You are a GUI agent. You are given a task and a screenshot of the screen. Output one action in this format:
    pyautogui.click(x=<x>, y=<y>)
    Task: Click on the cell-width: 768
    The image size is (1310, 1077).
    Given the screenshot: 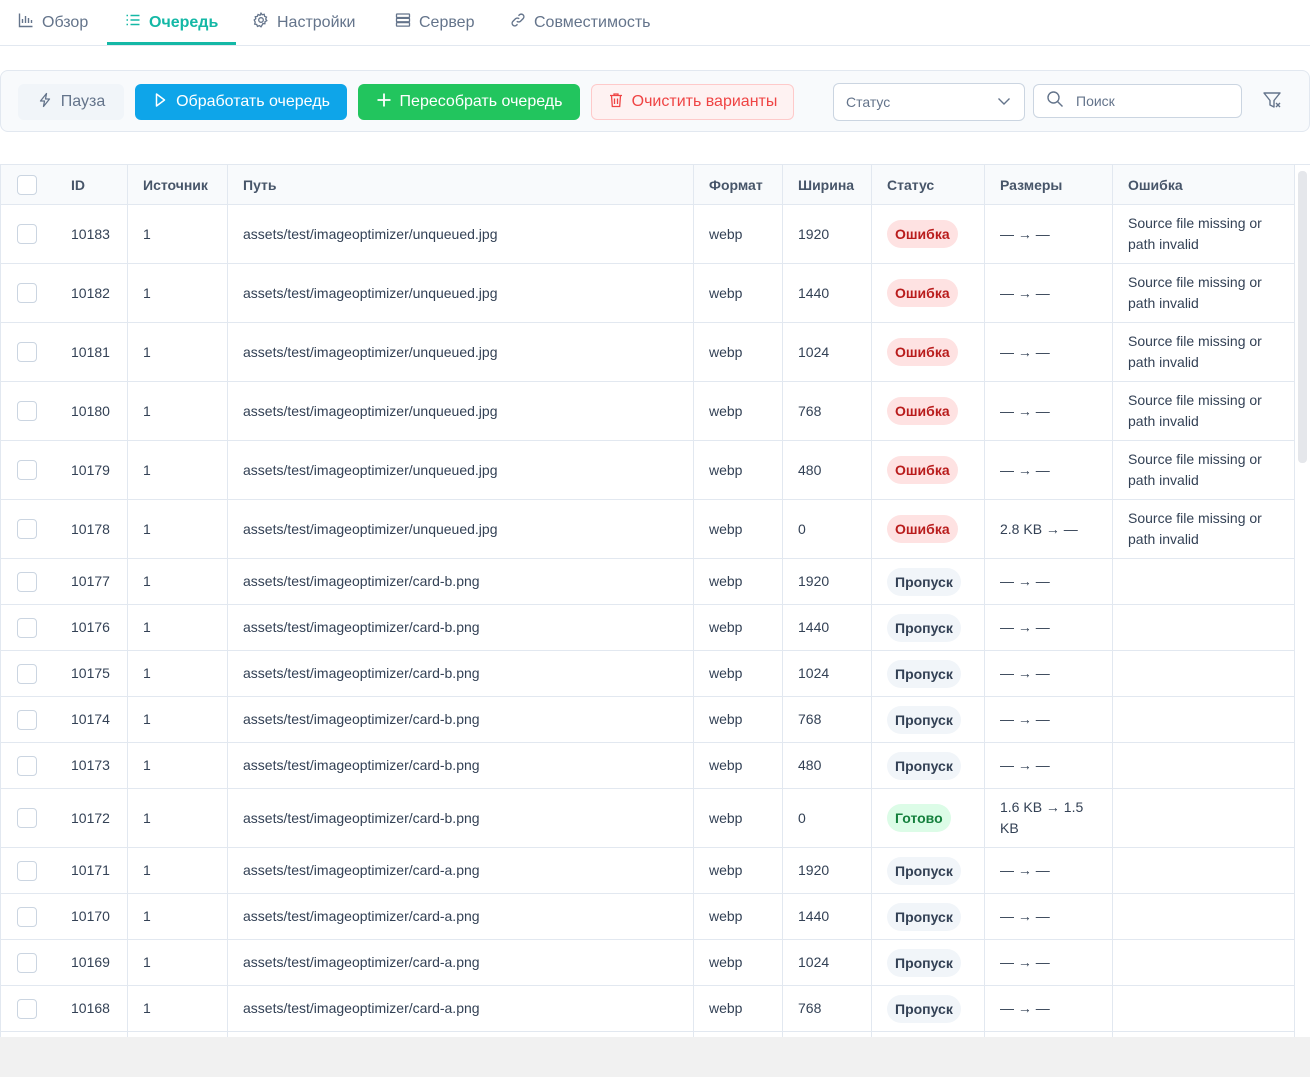 What is the action you would take?
    pyautogui.click(x=826, y=411)
    